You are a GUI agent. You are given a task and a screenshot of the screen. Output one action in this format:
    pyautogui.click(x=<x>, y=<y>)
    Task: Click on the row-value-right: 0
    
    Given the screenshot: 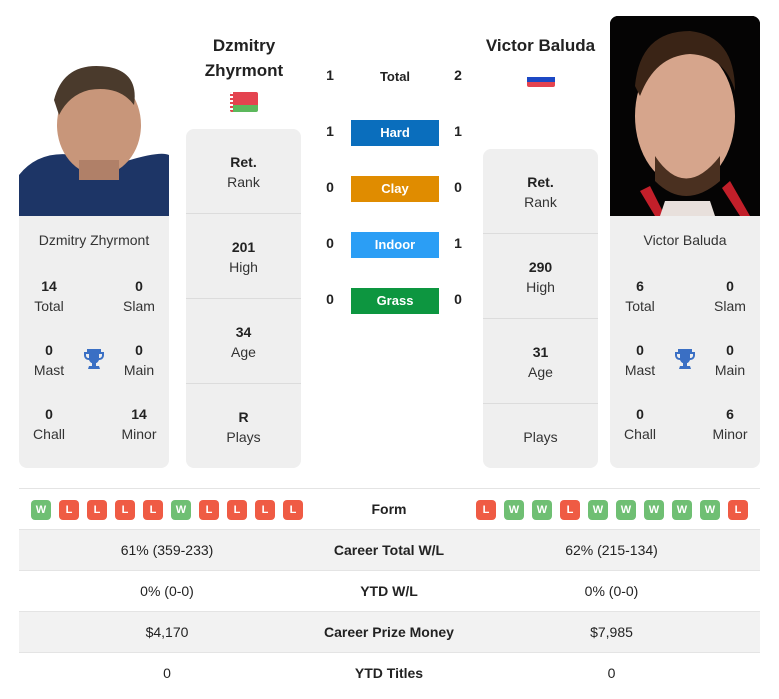 What is the action you would take?
    pyautogui.click(x=611, y=673)
    